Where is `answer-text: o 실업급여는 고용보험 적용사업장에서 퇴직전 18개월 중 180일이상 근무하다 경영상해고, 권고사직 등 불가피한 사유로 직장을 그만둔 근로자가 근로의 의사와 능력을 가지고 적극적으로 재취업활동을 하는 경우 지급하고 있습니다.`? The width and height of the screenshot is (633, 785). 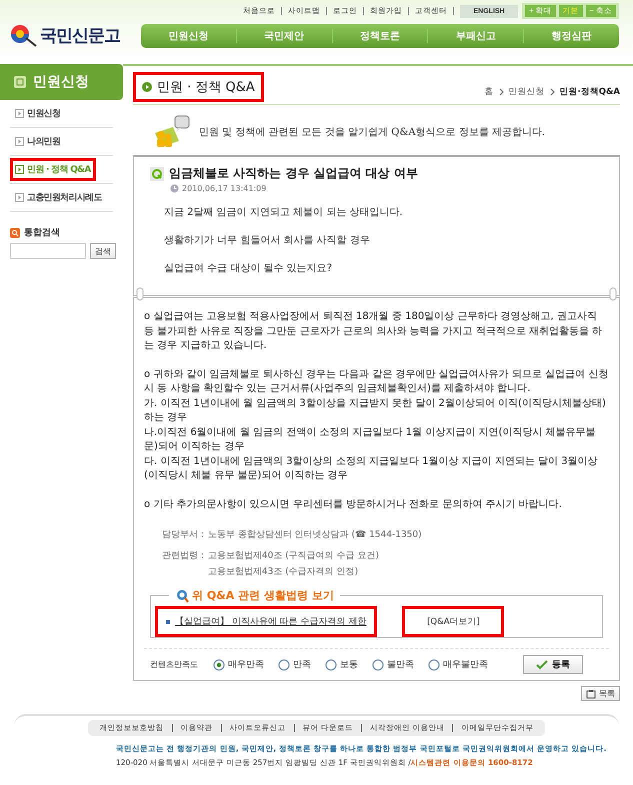
answer-text: o 실업급여는 고용보험 적용사업장에서 퇴직전 18개월 중 180일이상 근무하다 경영상해고, 권고사직 등 불가피한 사유로 직장을 그만둔 근로자가 근로의 의사와 능력을 가지고 적극적으로 재취업활동을 하는 경우 지급하고 있습니다. is located at coordinates (374, 331).